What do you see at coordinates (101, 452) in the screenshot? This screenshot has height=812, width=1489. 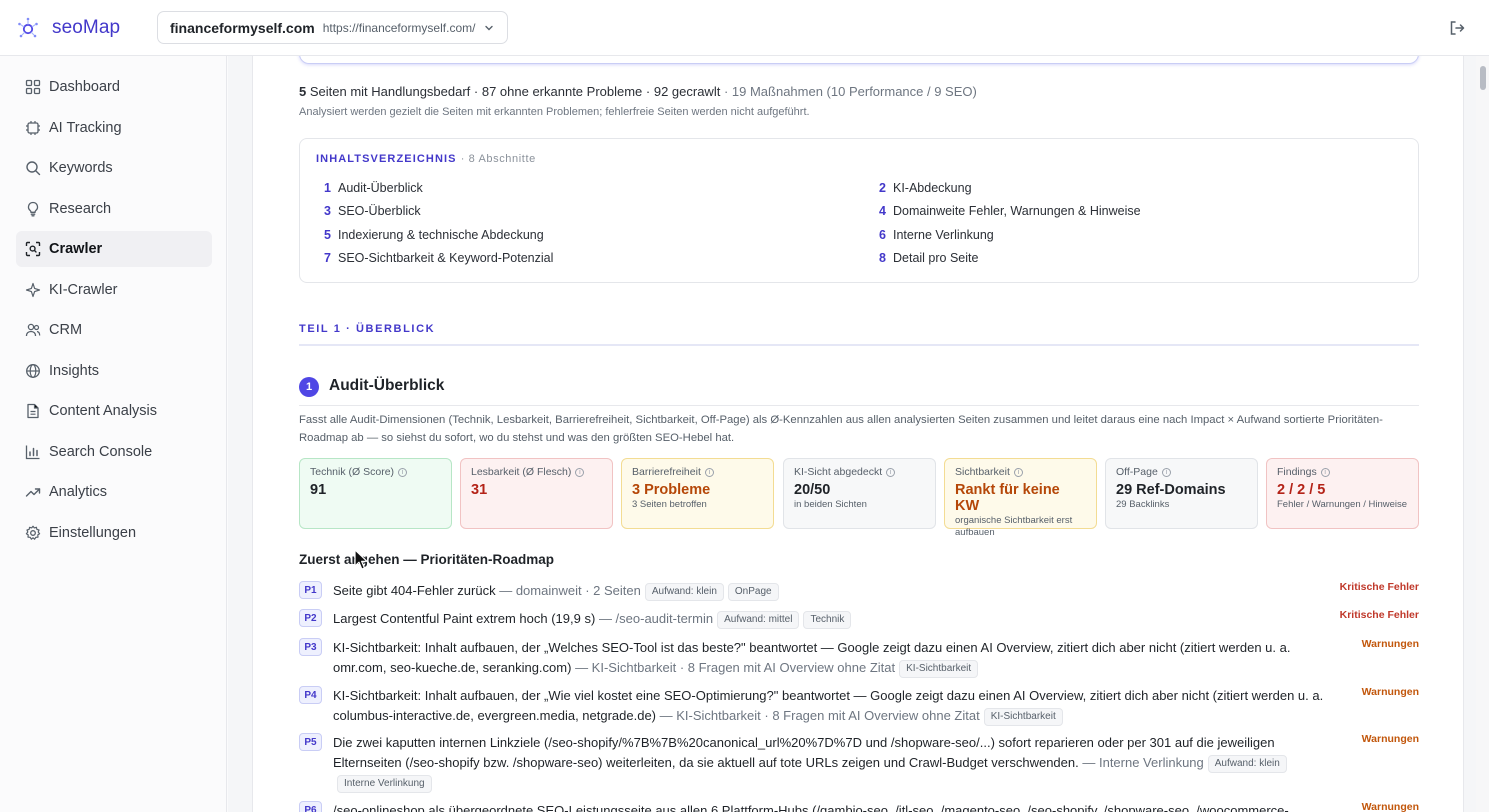 I see `sidebar-item-label: Search Console` at bounding box center [101, 452].